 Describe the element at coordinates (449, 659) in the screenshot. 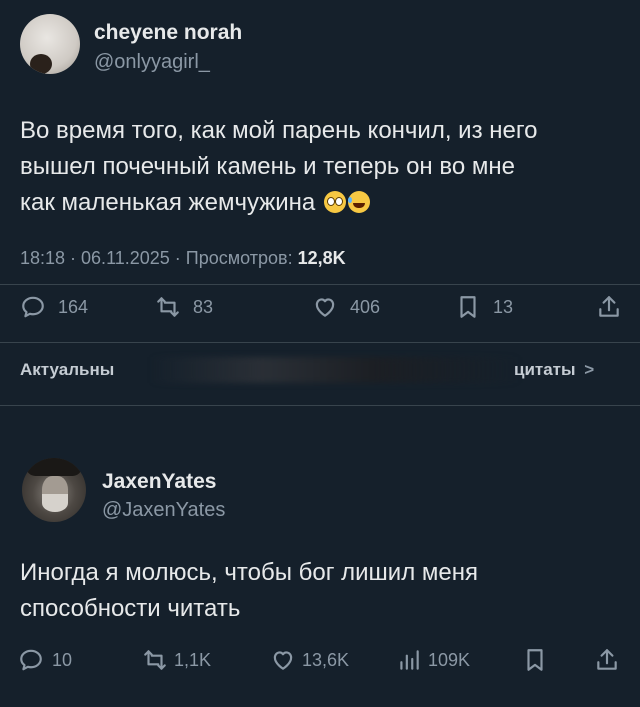

I see `views-count: 109K` at that location.